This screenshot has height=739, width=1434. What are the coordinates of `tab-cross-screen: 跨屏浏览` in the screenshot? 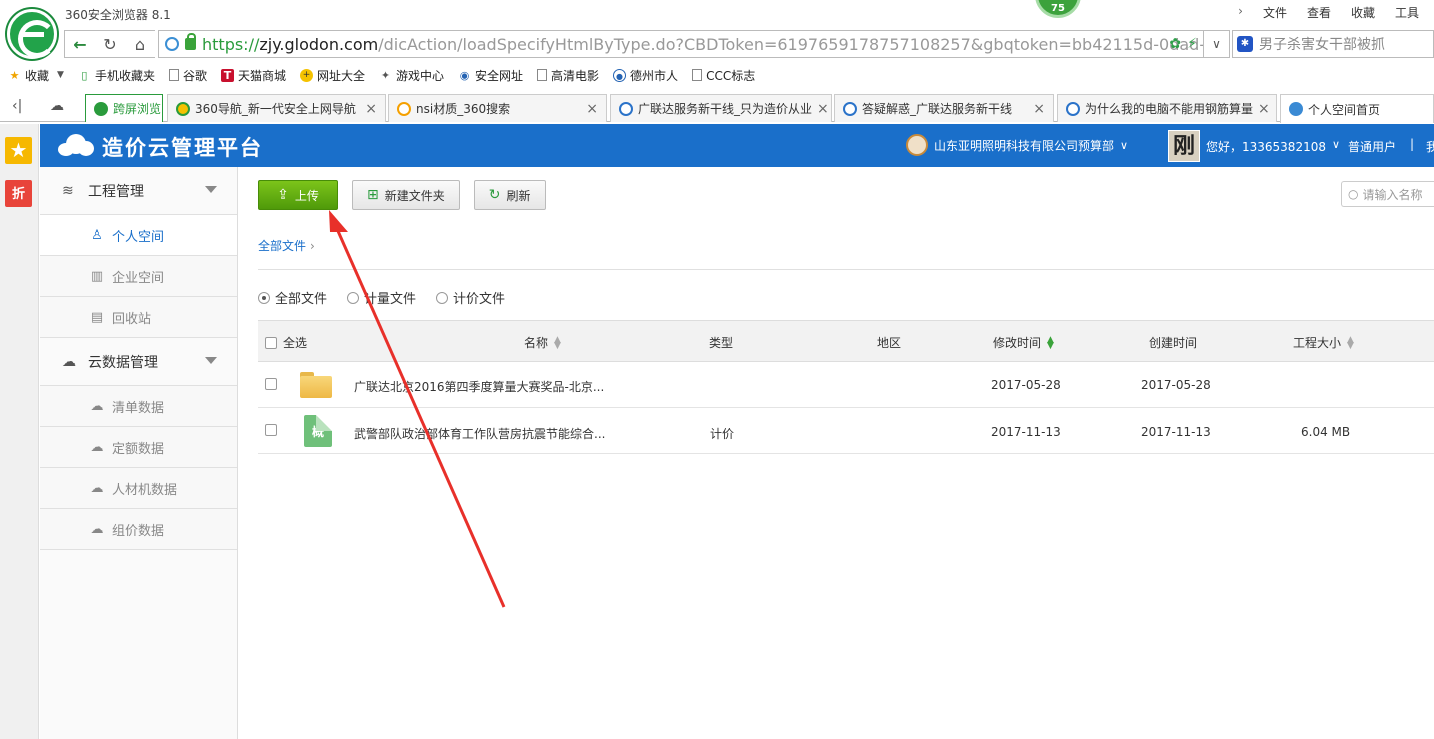 It's located at (124, 108).